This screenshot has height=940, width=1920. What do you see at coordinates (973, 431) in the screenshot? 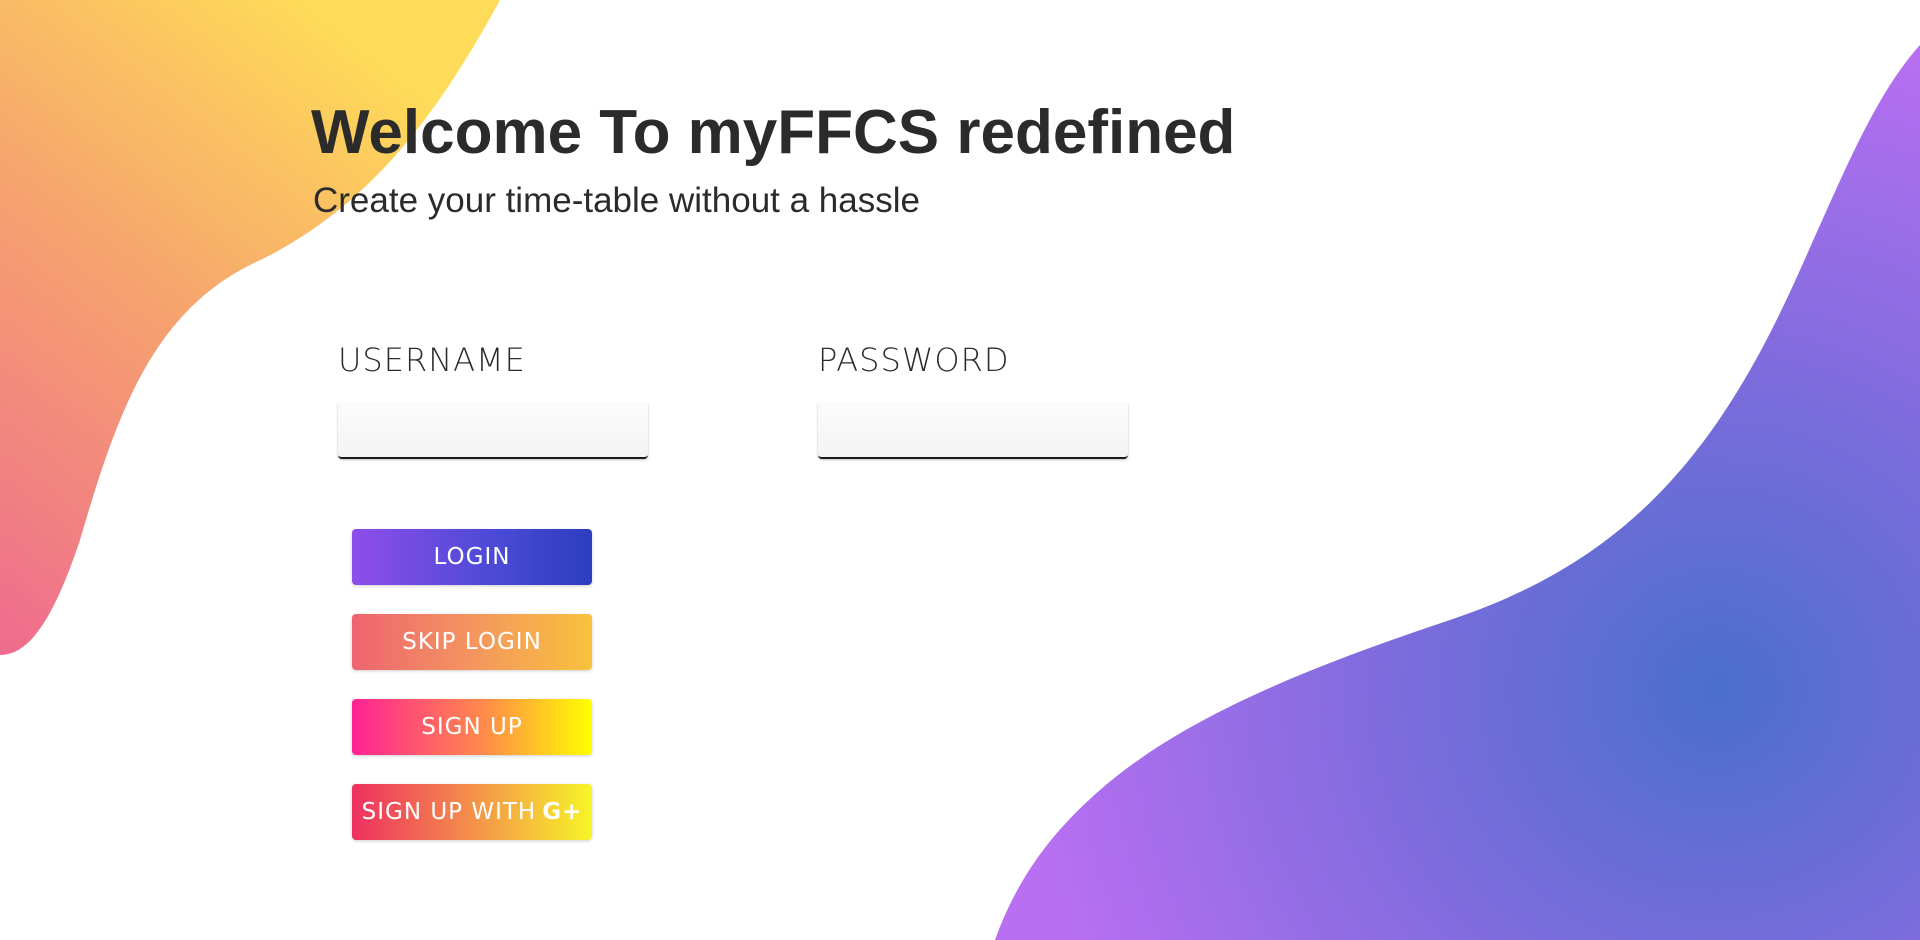
I see `password-input` at bounding box center [973, 431].